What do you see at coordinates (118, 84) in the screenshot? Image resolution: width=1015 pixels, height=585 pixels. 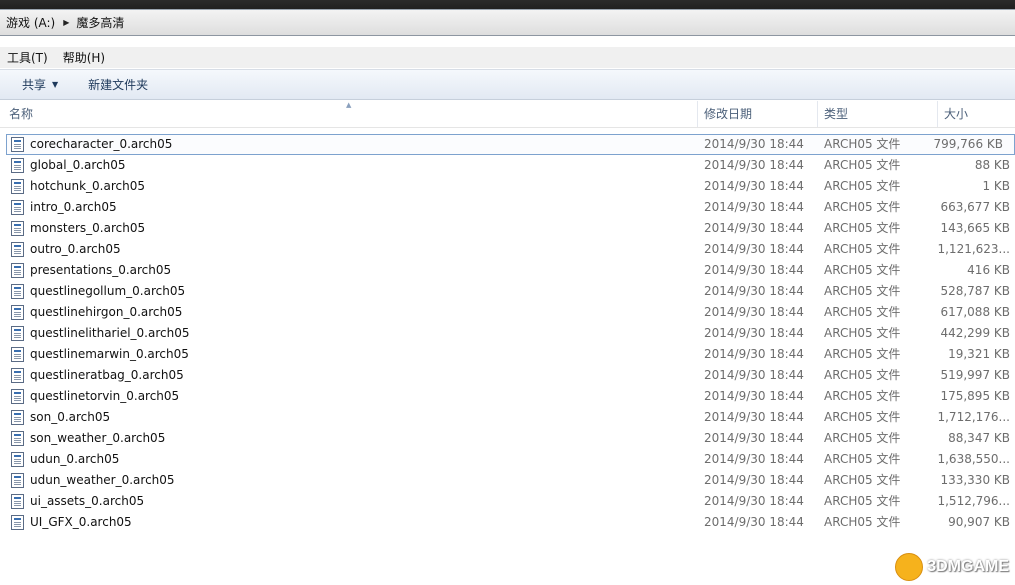 I see `new-folder-button: 新建文件夹` at bounding box center [118, 84].